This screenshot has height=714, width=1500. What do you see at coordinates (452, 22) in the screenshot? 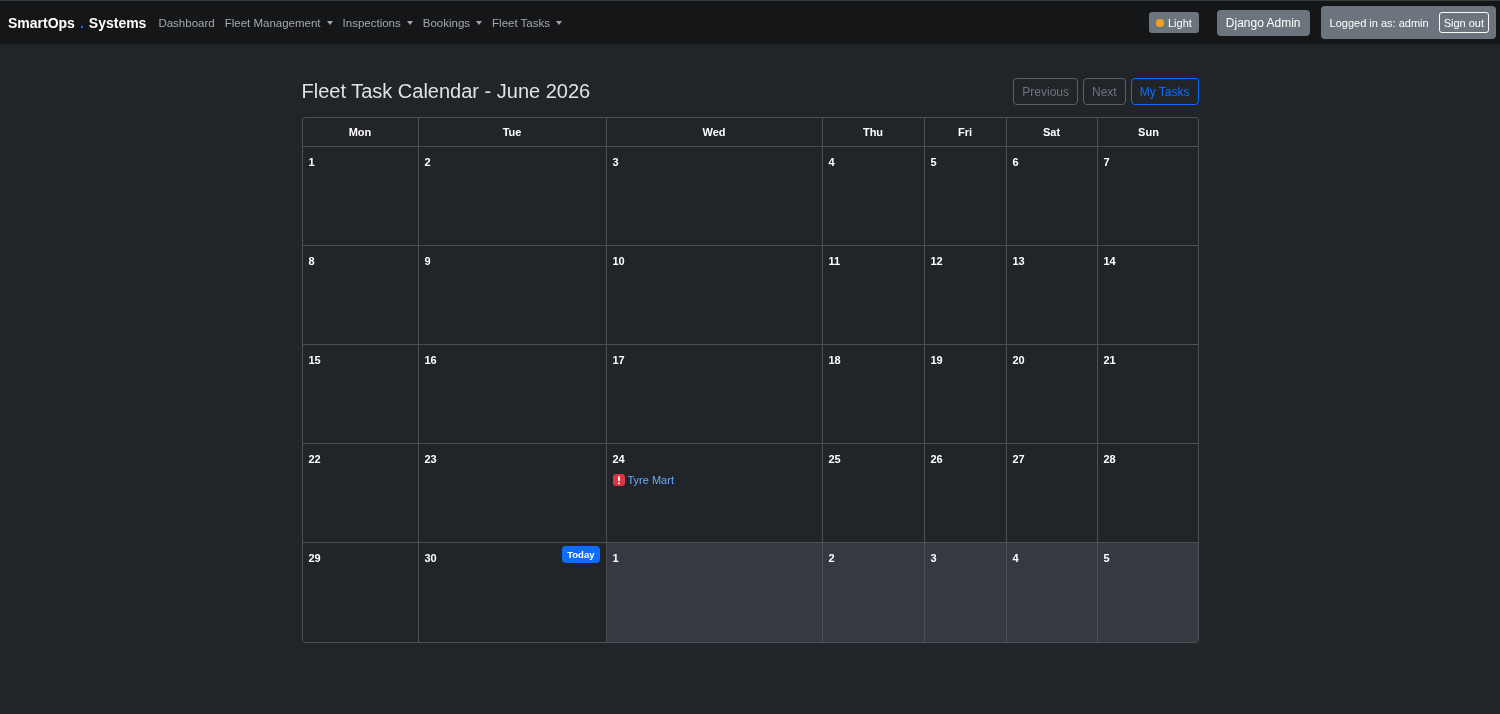
I see `nav-link: Bookings` at bounding box center [452, 22].